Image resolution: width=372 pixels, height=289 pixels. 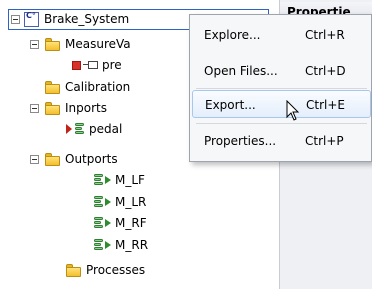 I want to click on tree-item-m-rf: M_RF, so click(x=119, y=223).